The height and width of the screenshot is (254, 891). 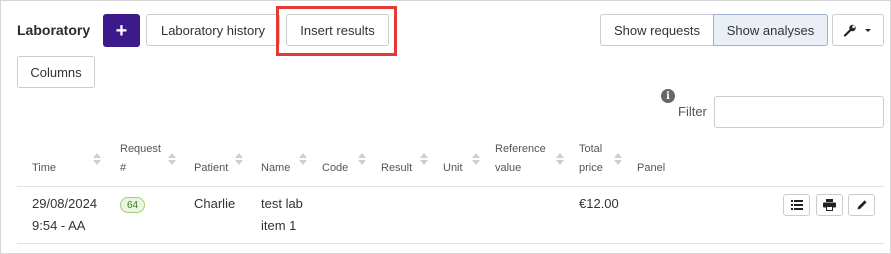 I want to click on column-header-code: Code, so click(x=335, y=168).